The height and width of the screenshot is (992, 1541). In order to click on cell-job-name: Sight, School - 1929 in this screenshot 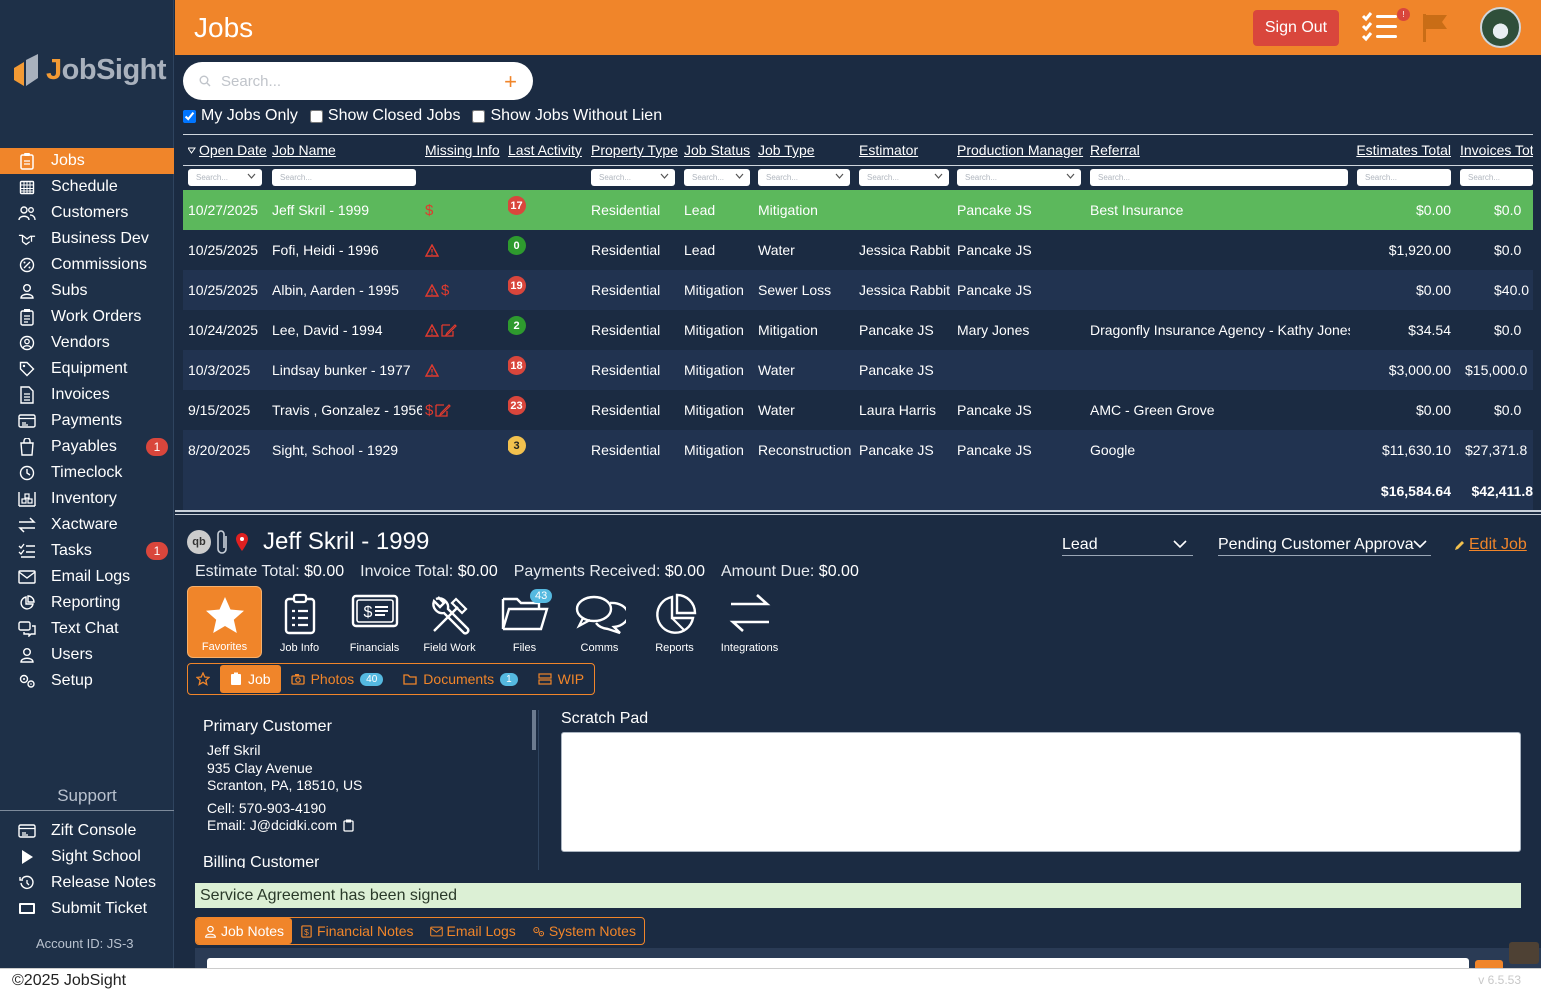, I will do `click(347, 450)`.